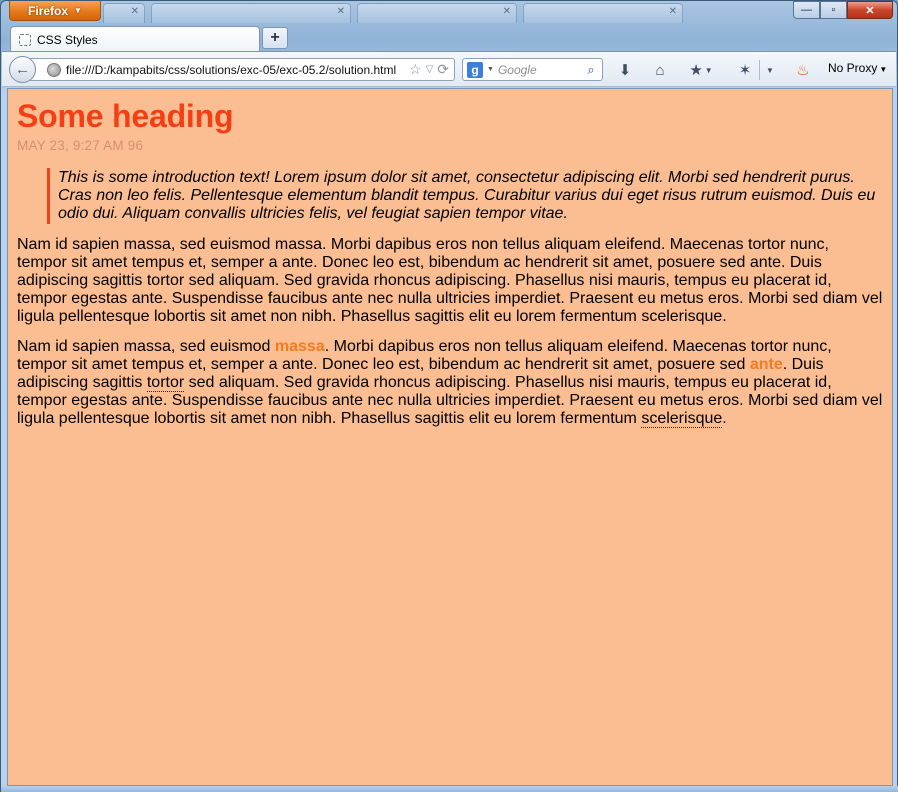 This screenshot has width=898, height=792. I want to click on arrow-left-icon: ←, so click(22, 69).